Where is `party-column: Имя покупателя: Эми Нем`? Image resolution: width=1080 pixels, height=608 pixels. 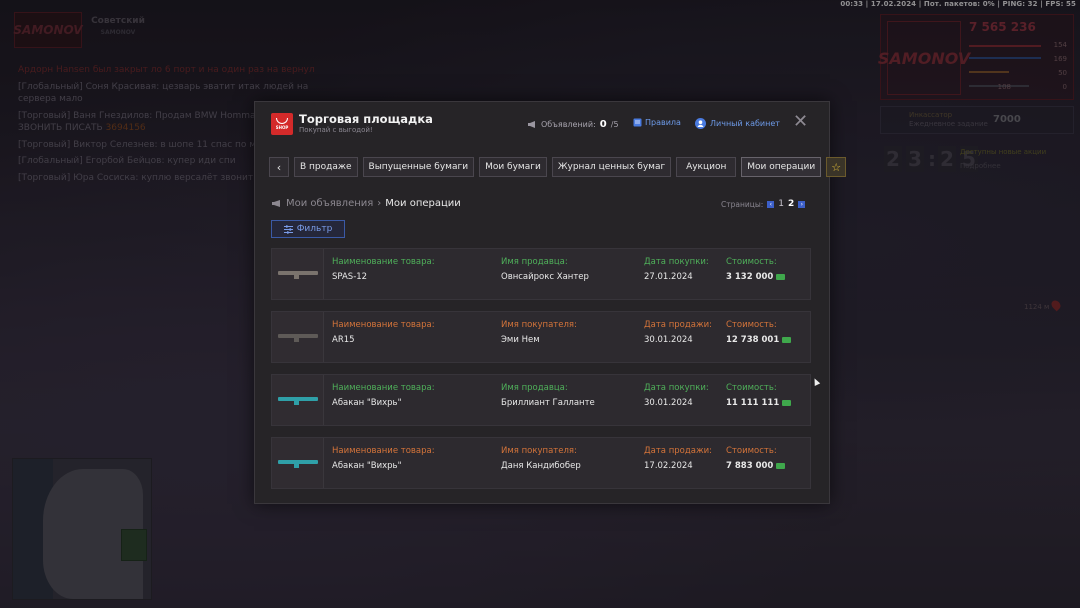
party-column: Имя покупателя: Эми Нем is located at coordinates (539, 332).